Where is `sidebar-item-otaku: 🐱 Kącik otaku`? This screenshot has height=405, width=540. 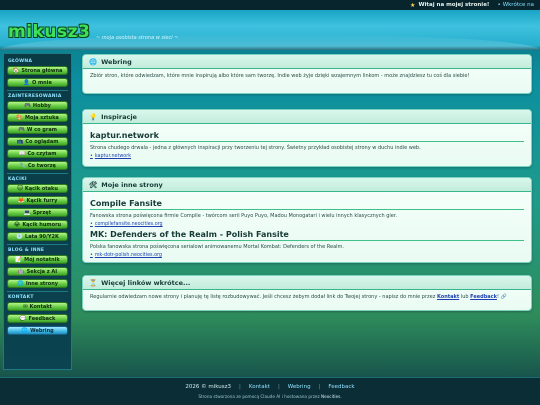
sidebar-item-otaku: 🐱 Kącik otaku is located at coordinates (37, 188).